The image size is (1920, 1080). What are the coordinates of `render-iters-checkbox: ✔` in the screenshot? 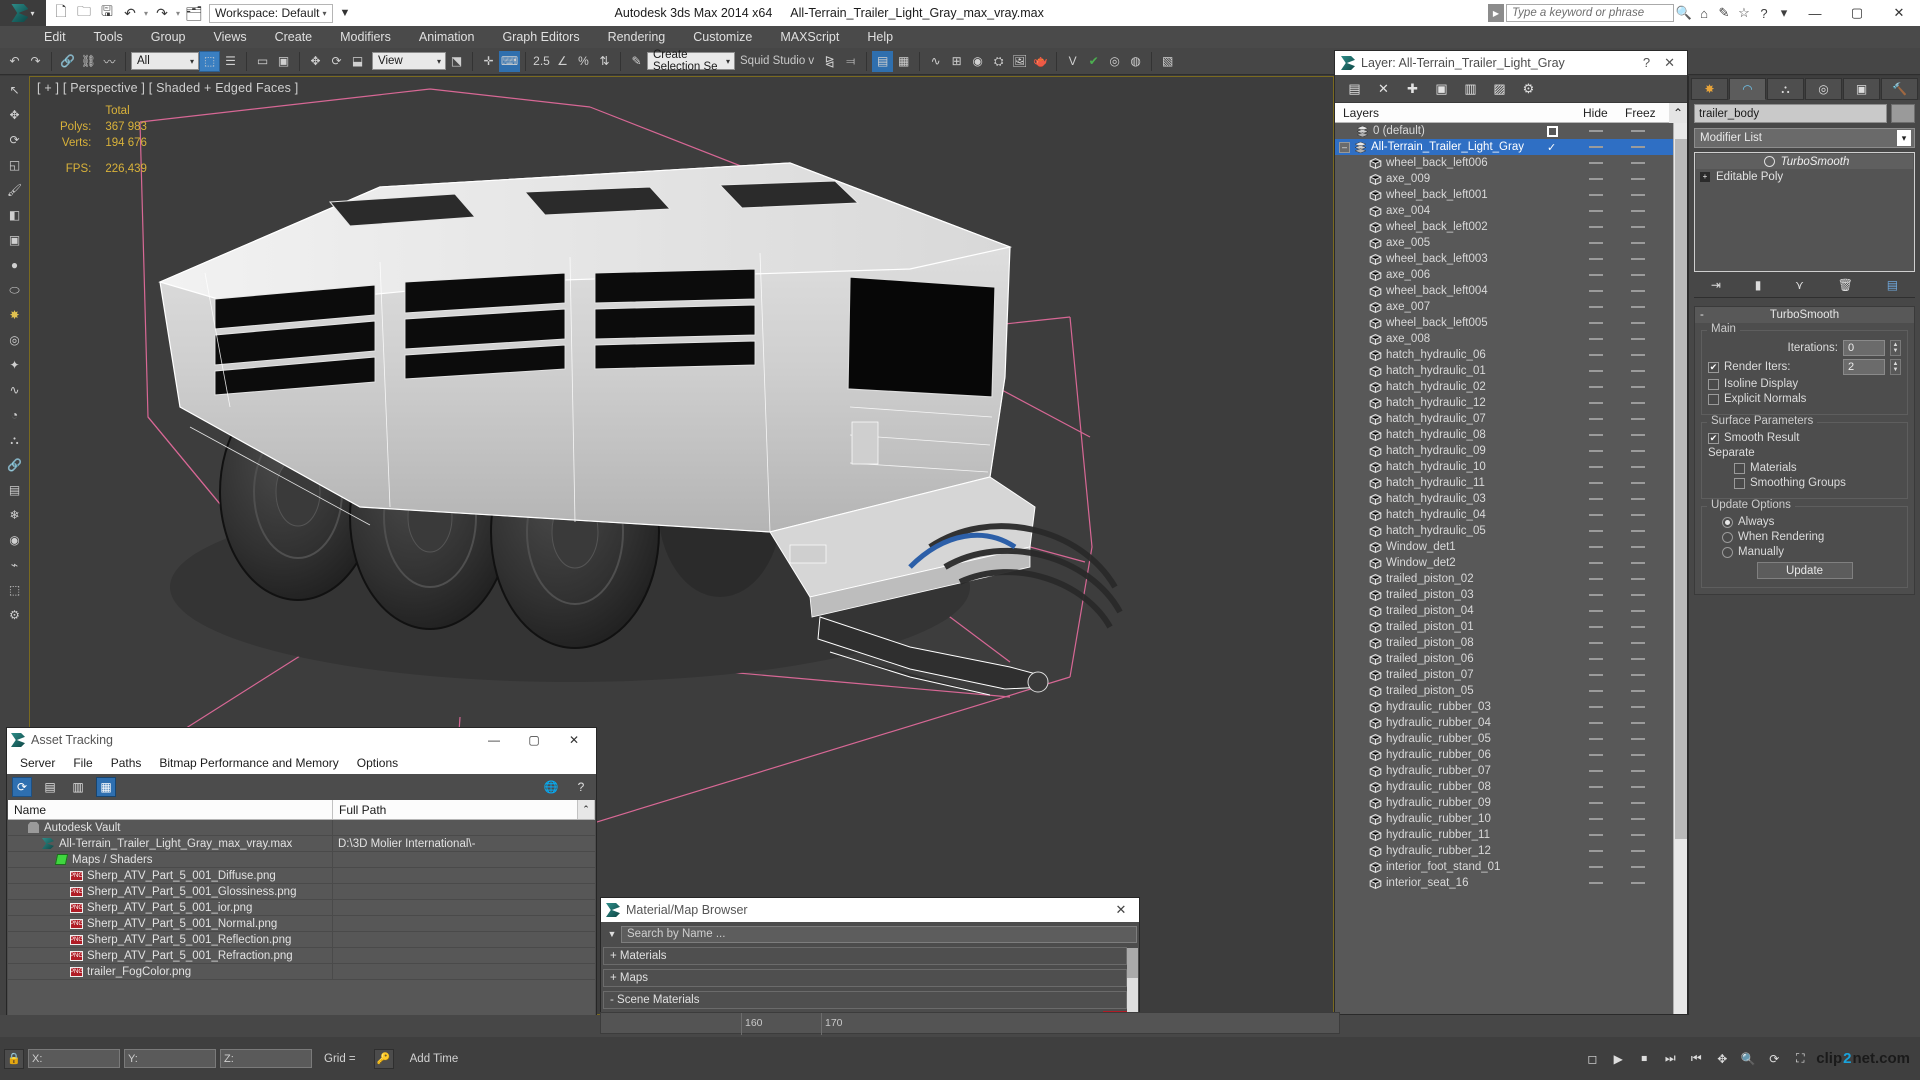 It's located at (1713, 367).